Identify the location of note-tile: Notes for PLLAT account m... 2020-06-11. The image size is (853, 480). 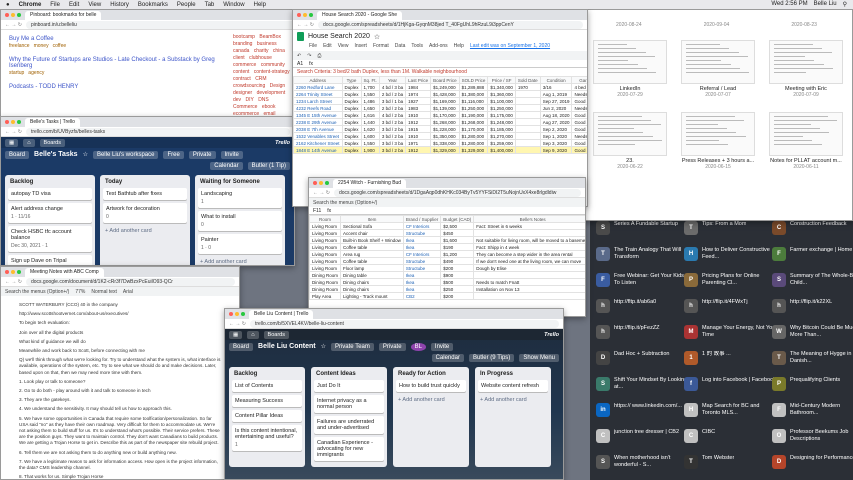
(806, 141).